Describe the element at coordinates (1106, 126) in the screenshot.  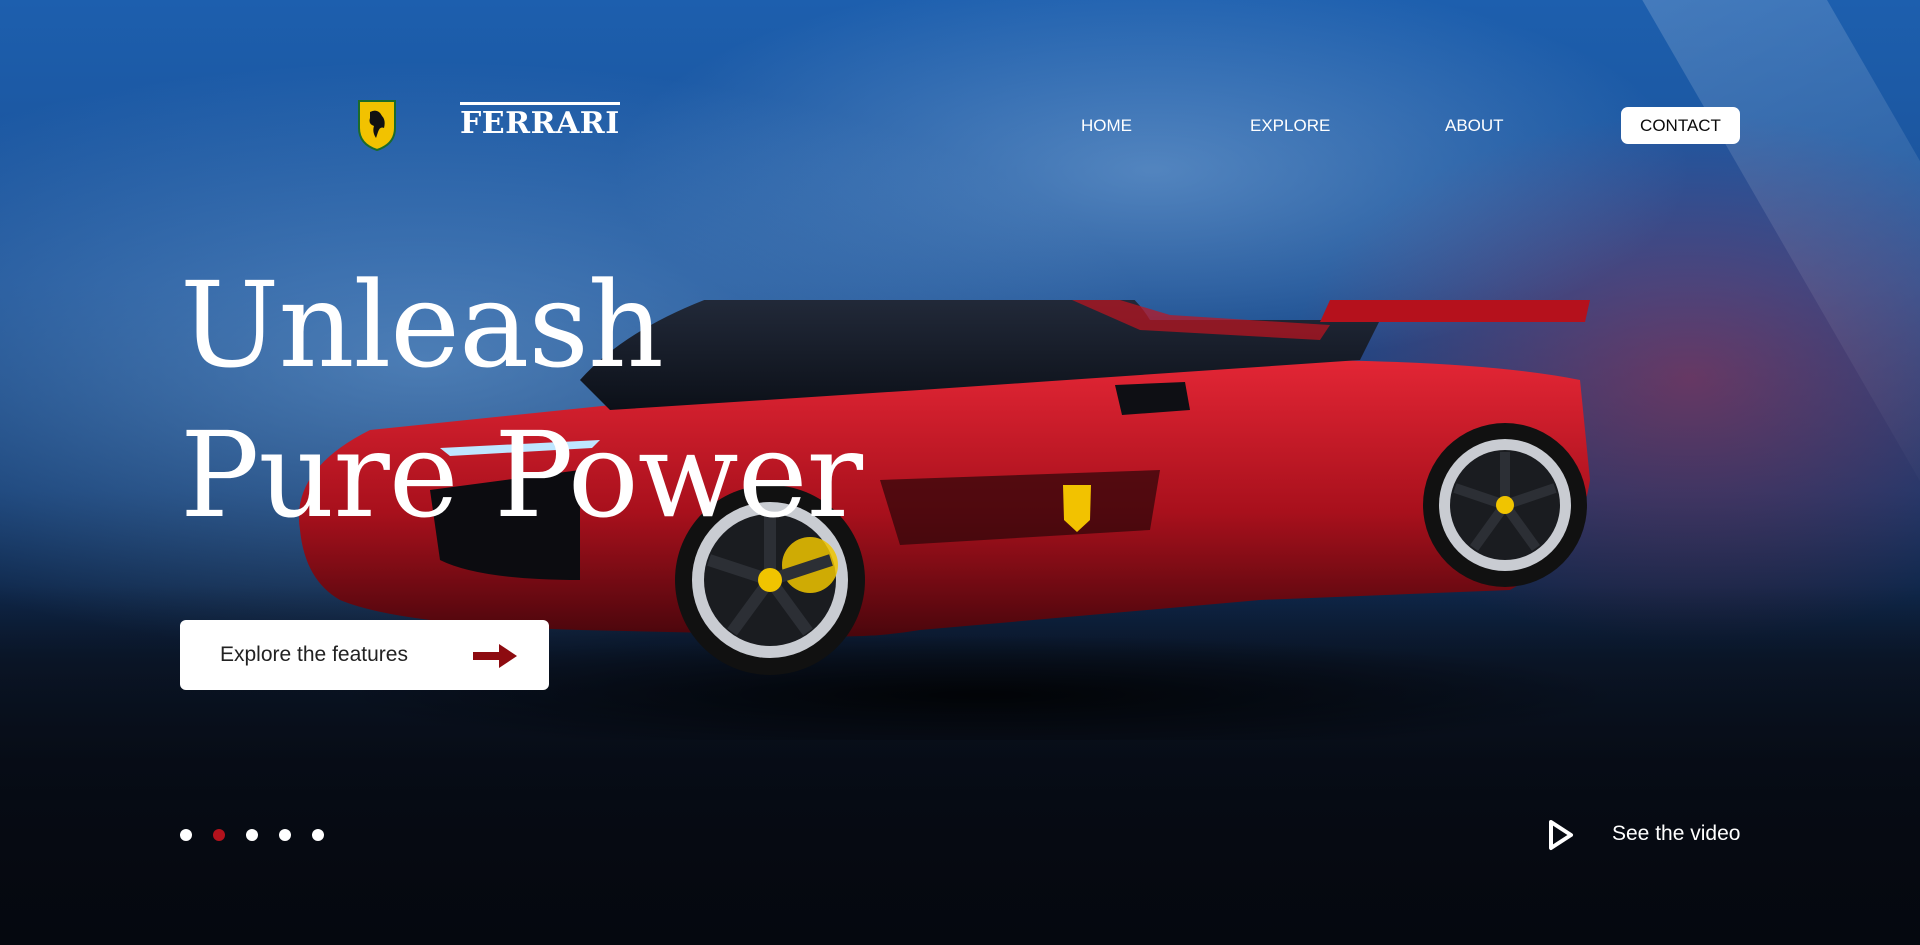
I see `nav-home-link: HOME` at that location.